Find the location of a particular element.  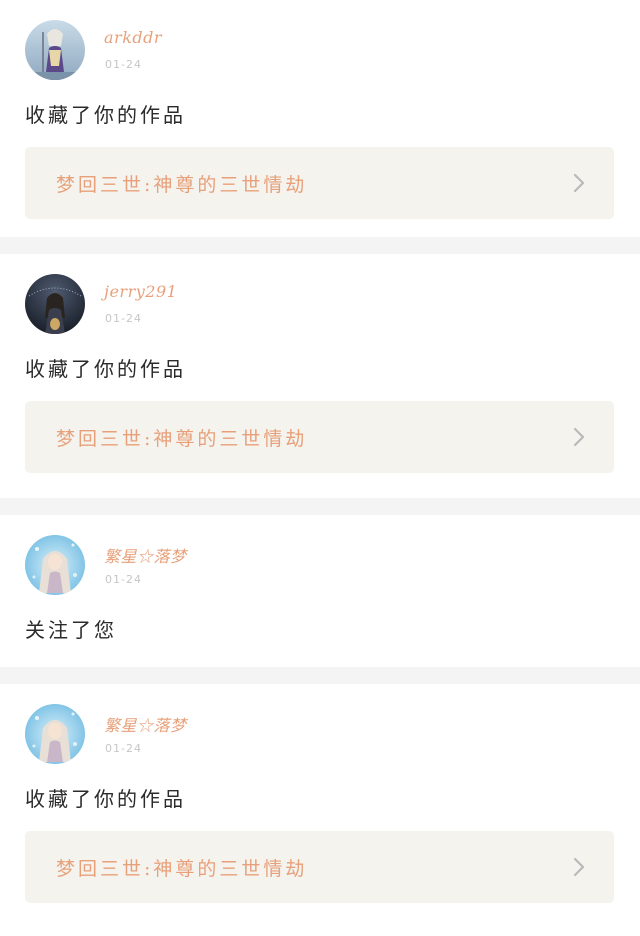

notification-header: arkddr 01-24 is located at coordinates (319, 50).